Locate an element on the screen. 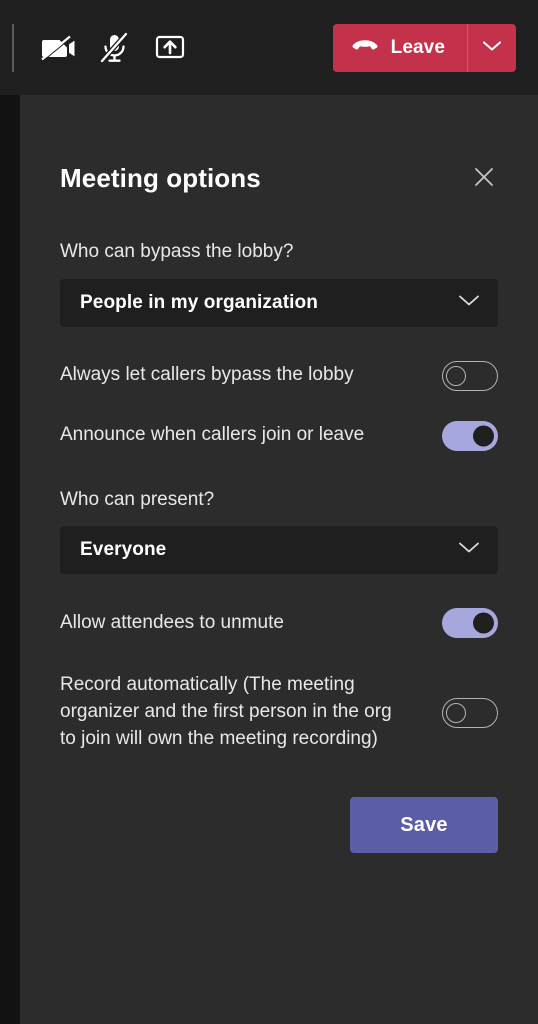 The width and height of the screenshot is (538, 1024). announce-callers-row: Announce when callers join or leave is located at coordinates (279, 435).